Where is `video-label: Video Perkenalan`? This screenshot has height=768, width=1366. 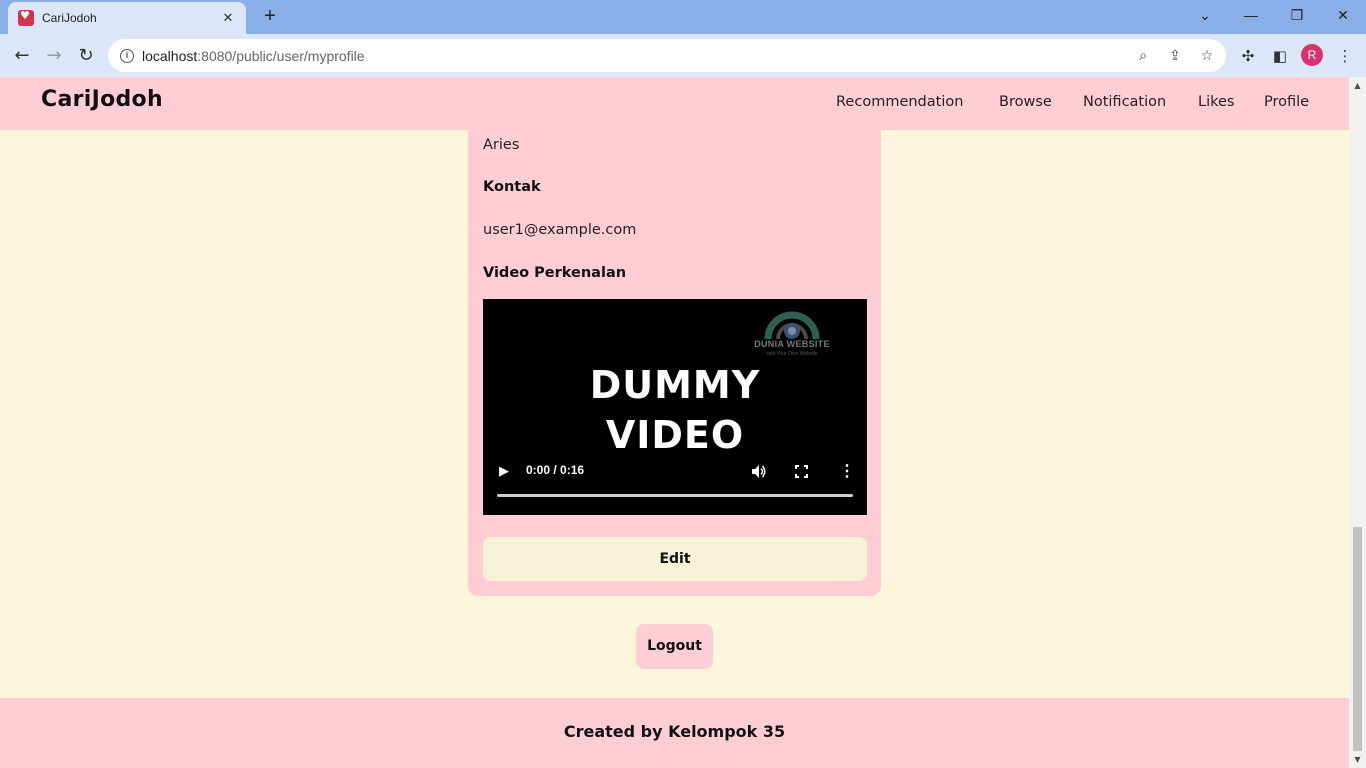
video-label: Video Perkenalan is located at coordinates (555, 273).